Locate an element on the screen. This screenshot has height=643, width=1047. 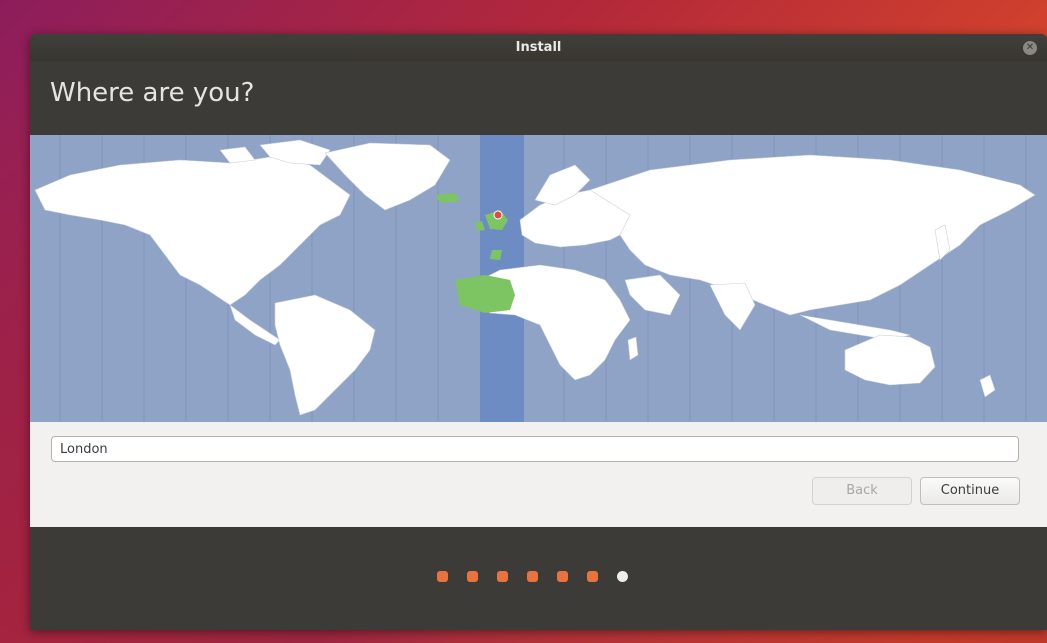
location-input is located at coordinates (535, 449).